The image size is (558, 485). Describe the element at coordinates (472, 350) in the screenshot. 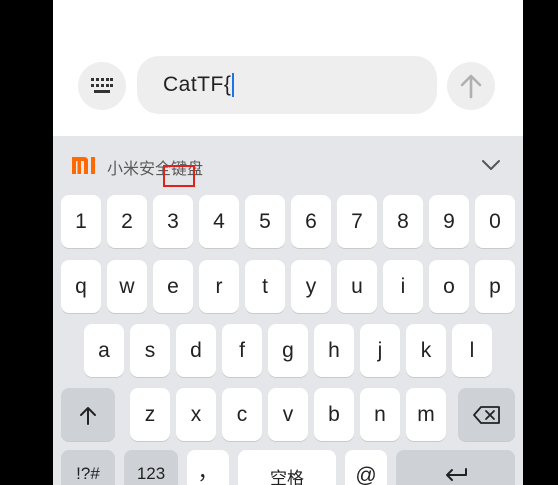

I see `key-l: l` at that location.